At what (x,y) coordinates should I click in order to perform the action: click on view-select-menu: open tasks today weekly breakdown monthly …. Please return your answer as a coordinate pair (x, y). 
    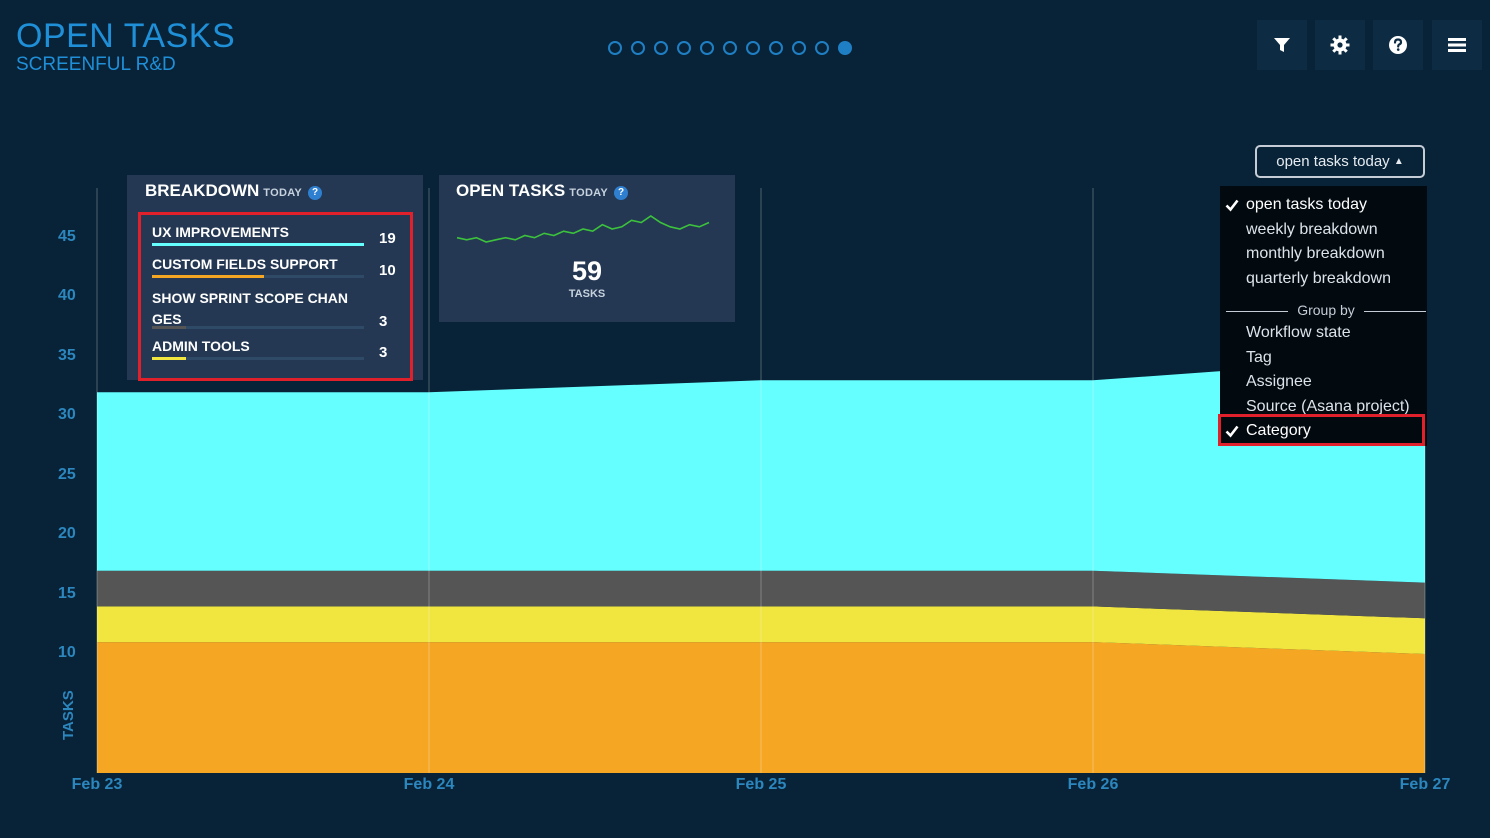
    Looking at the image, I should click on (1323, 316).